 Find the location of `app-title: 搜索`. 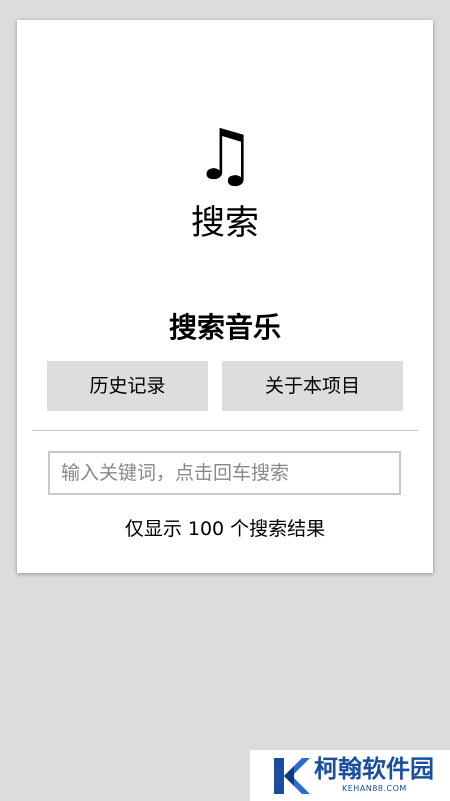

app-title: 搜索 is located at coordinates (225, 223).